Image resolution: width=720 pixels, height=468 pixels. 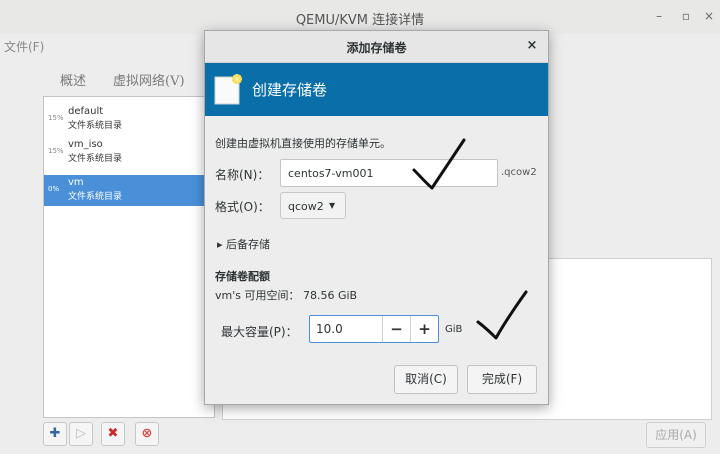 What do you see at coordinates (248, 244) in the screenshot?
I see `backing-store-label: 后备存储` at bounding box center [248, 244].